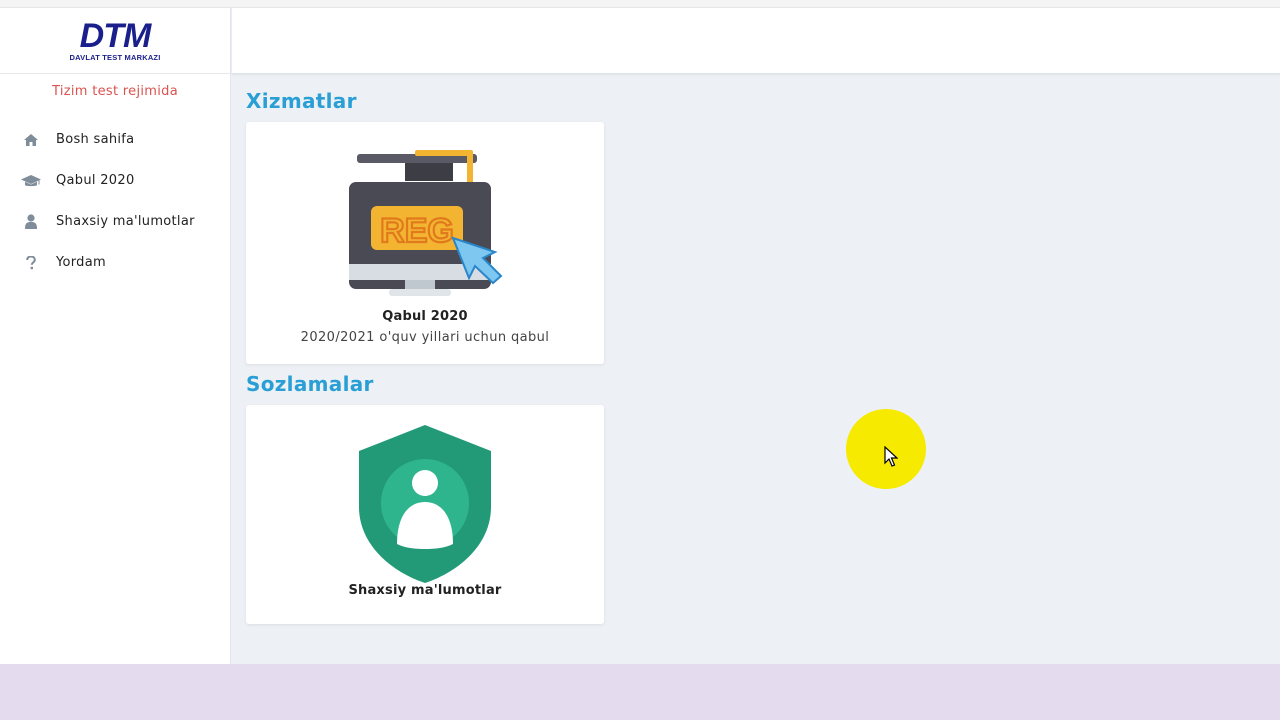  I want to click on sidebar-item-yordam: Yordam, so click(115, 262).